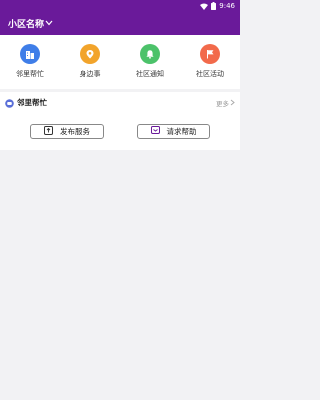 Image resolution: width=320 pixels, height=400 pixels. Describe the element at coordinates (155, 131) in the screenshot. I see `message-icon` at that location.